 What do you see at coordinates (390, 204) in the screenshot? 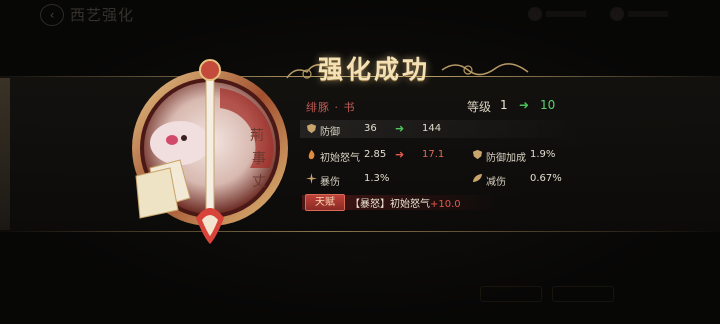
I see `talent-text: 【暴怒】初始怒气` at bounding box center [390, 204].